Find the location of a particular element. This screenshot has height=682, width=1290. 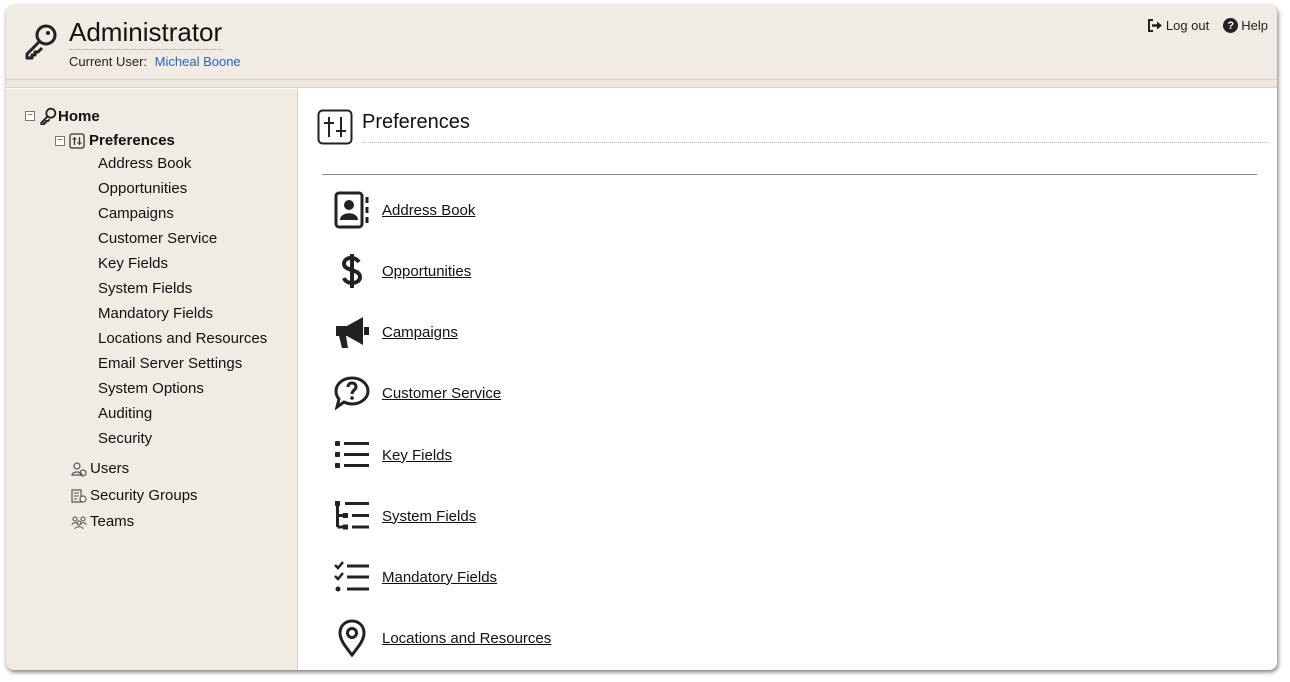

preference-link-key-fields: Key Fields is located at coordinates (392, 455).